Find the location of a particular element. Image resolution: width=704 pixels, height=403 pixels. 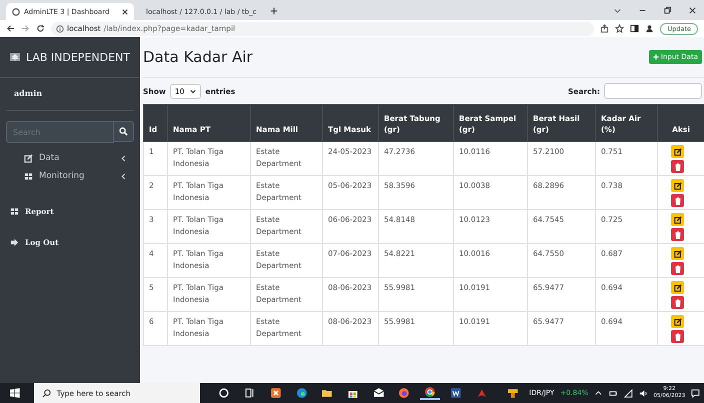

table-search-field is located at coordinates (653, 91).